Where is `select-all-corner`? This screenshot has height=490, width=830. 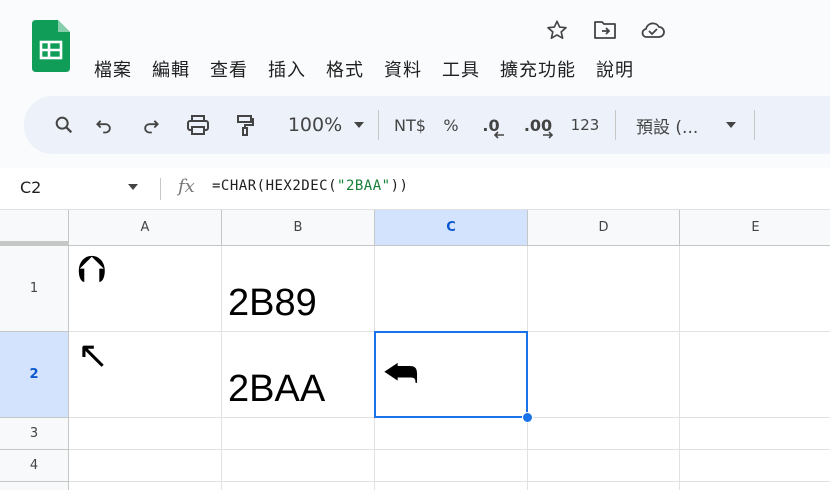 select-all-corner is located at coordinates (34, 228).